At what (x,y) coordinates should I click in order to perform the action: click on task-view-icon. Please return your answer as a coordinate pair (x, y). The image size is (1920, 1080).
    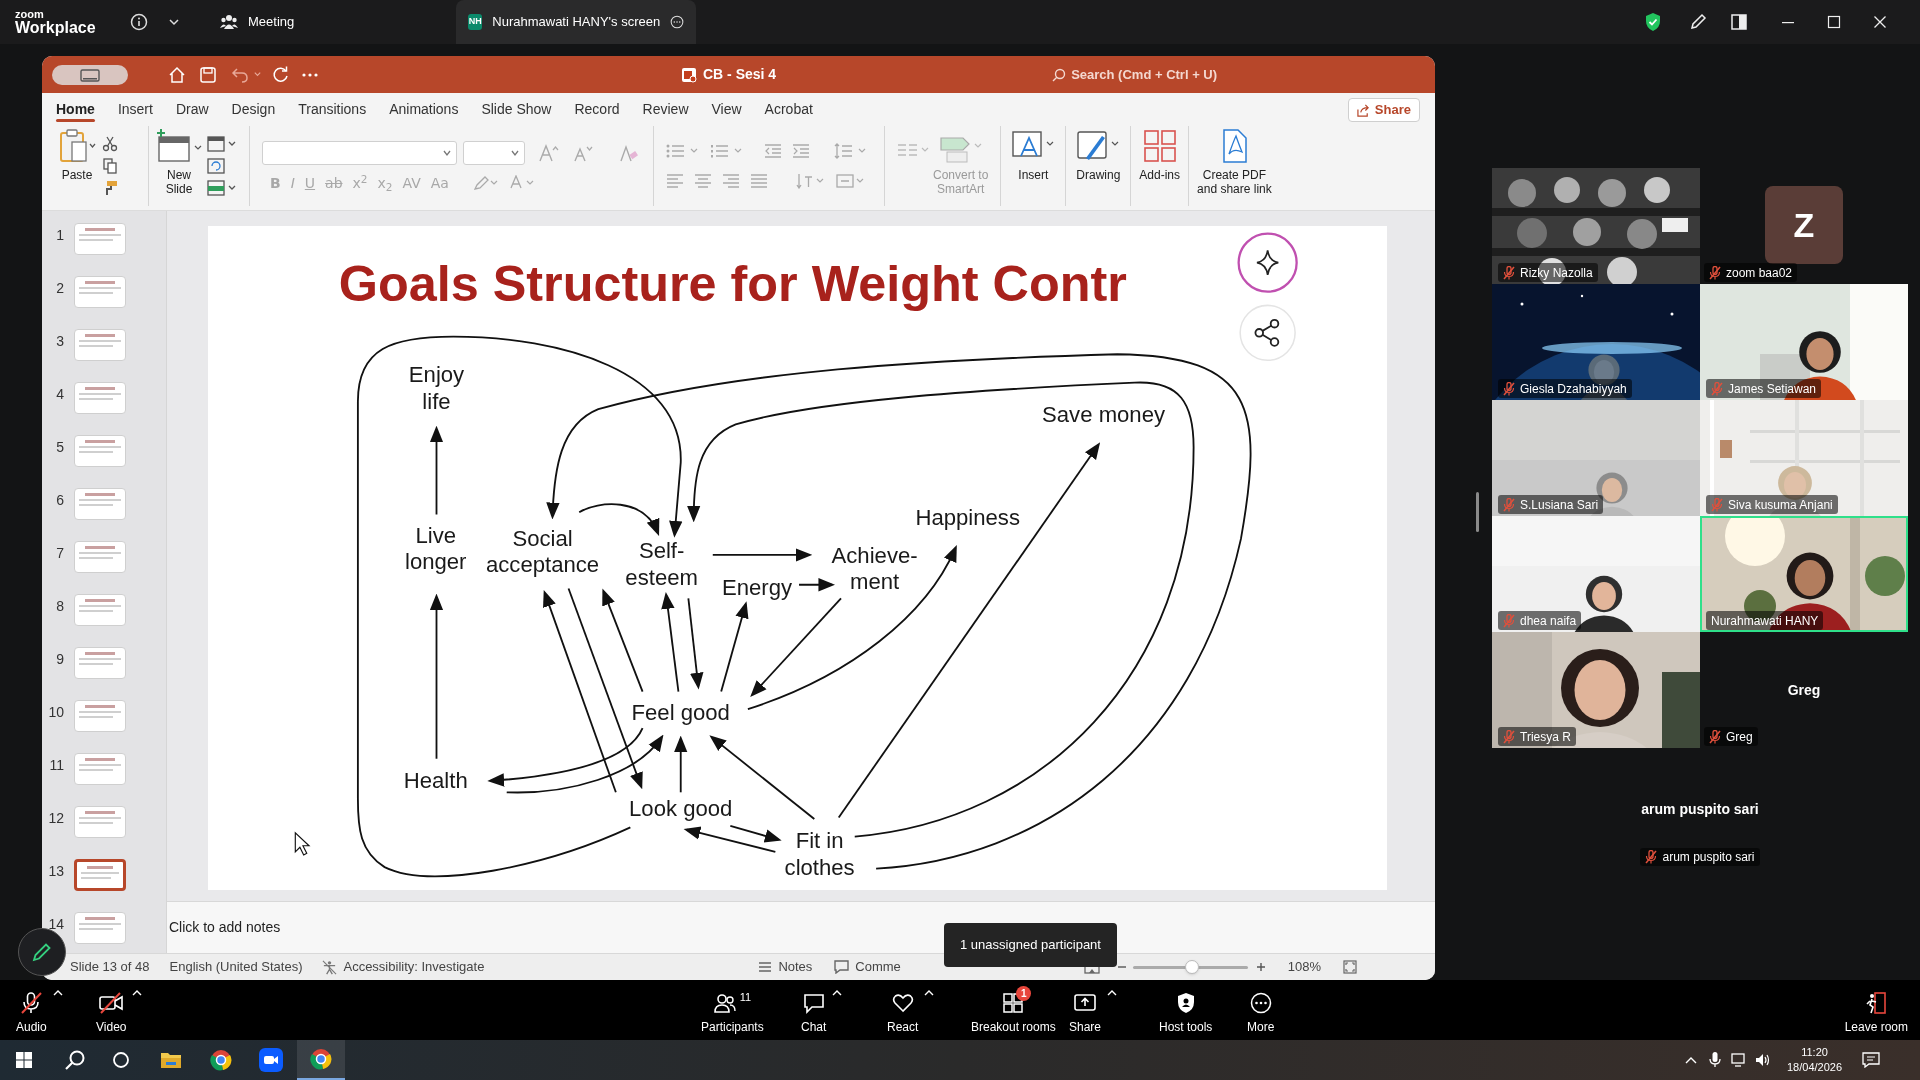
    Looking at the image, I should click on (121, 1060).